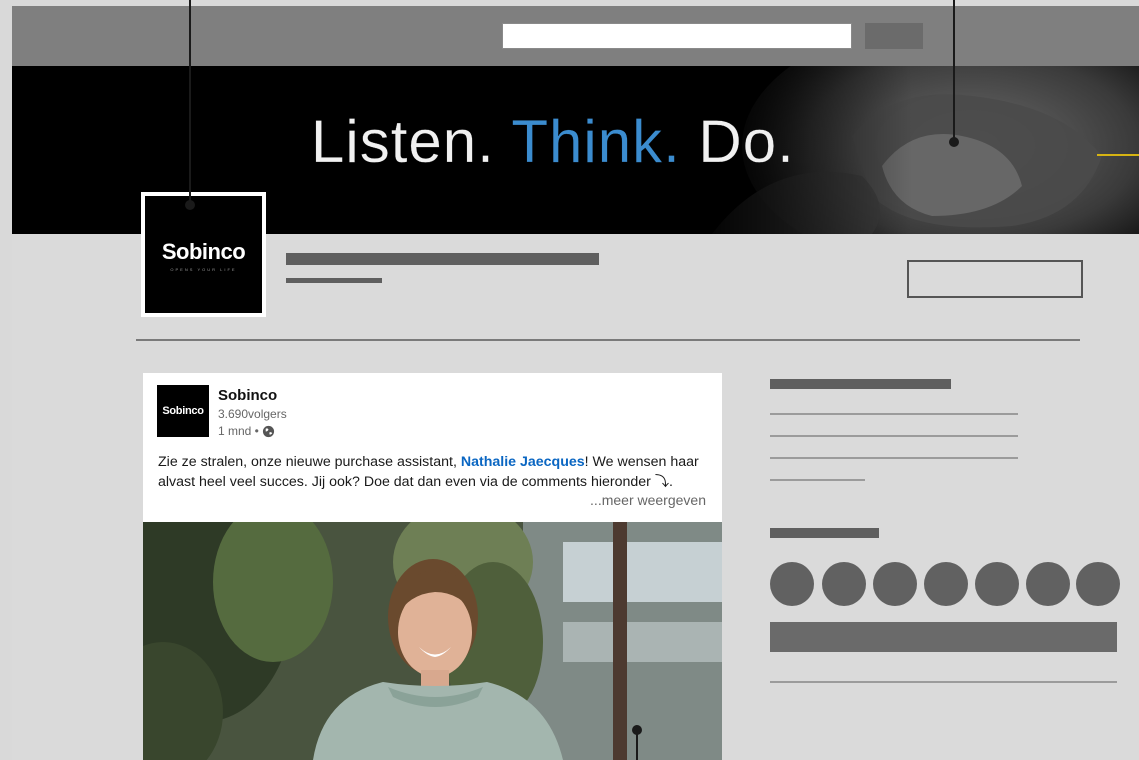 Image resolution: width=1139 pixels, height=760 pixels. Describe the element at coordinates (860, 384) in the screenshot. I see `sidebar-heading-placeholder` at that location.